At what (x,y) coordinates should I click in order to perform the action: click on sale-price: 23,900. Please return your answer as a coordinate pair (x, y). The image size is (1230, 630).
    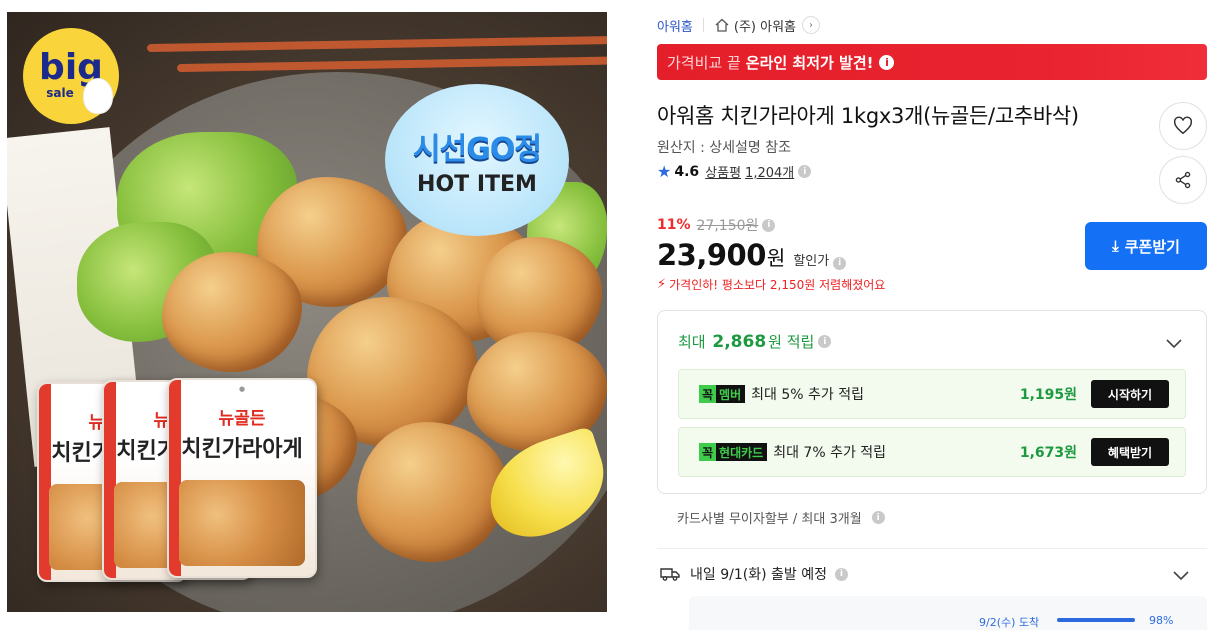
    Looking at the image, I should click on (711, 255).